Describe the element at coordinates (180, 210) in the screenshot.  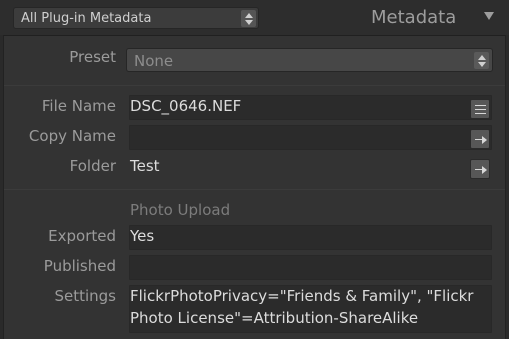
I see `photo-upload-section-title: Photo Upload` at that location.